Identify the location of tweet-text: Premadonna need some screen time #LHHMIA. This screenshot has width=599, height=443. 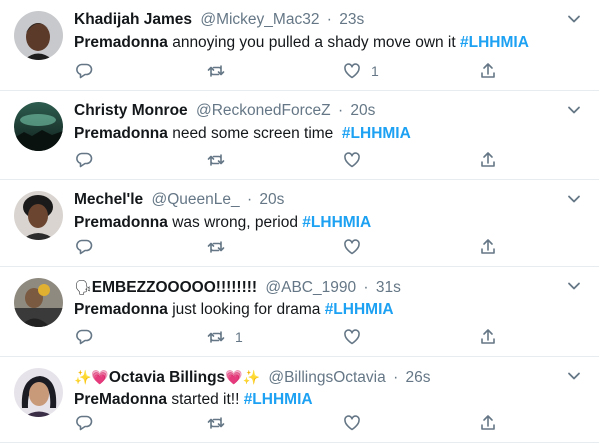
(328, 134).